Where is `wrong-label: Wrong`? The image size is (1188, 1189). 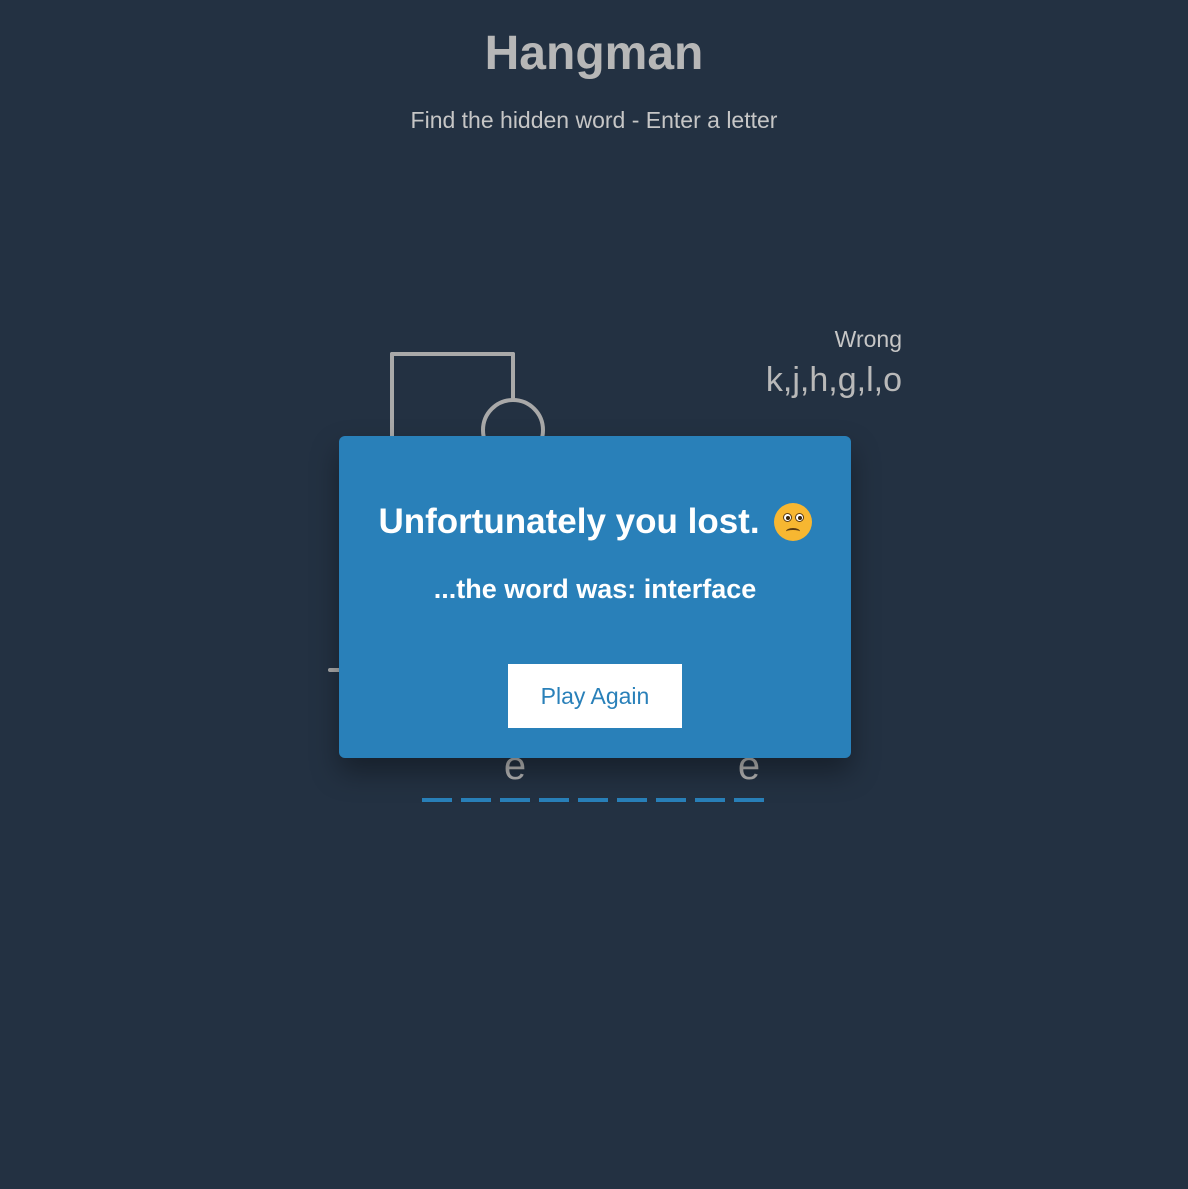
wrong-label: Wrong is located at coordinates (868, 339).